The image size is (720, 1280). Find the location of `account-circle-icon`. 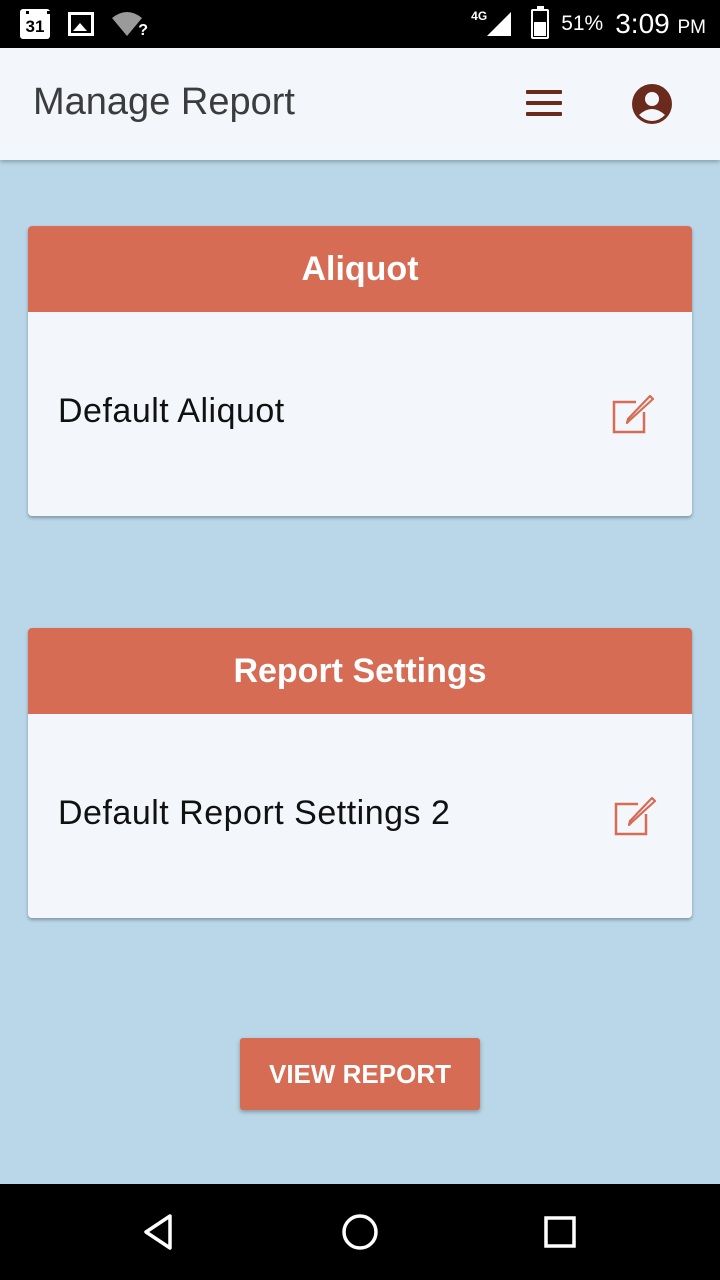

account-circle-icon is located at coordinates (652, 104).